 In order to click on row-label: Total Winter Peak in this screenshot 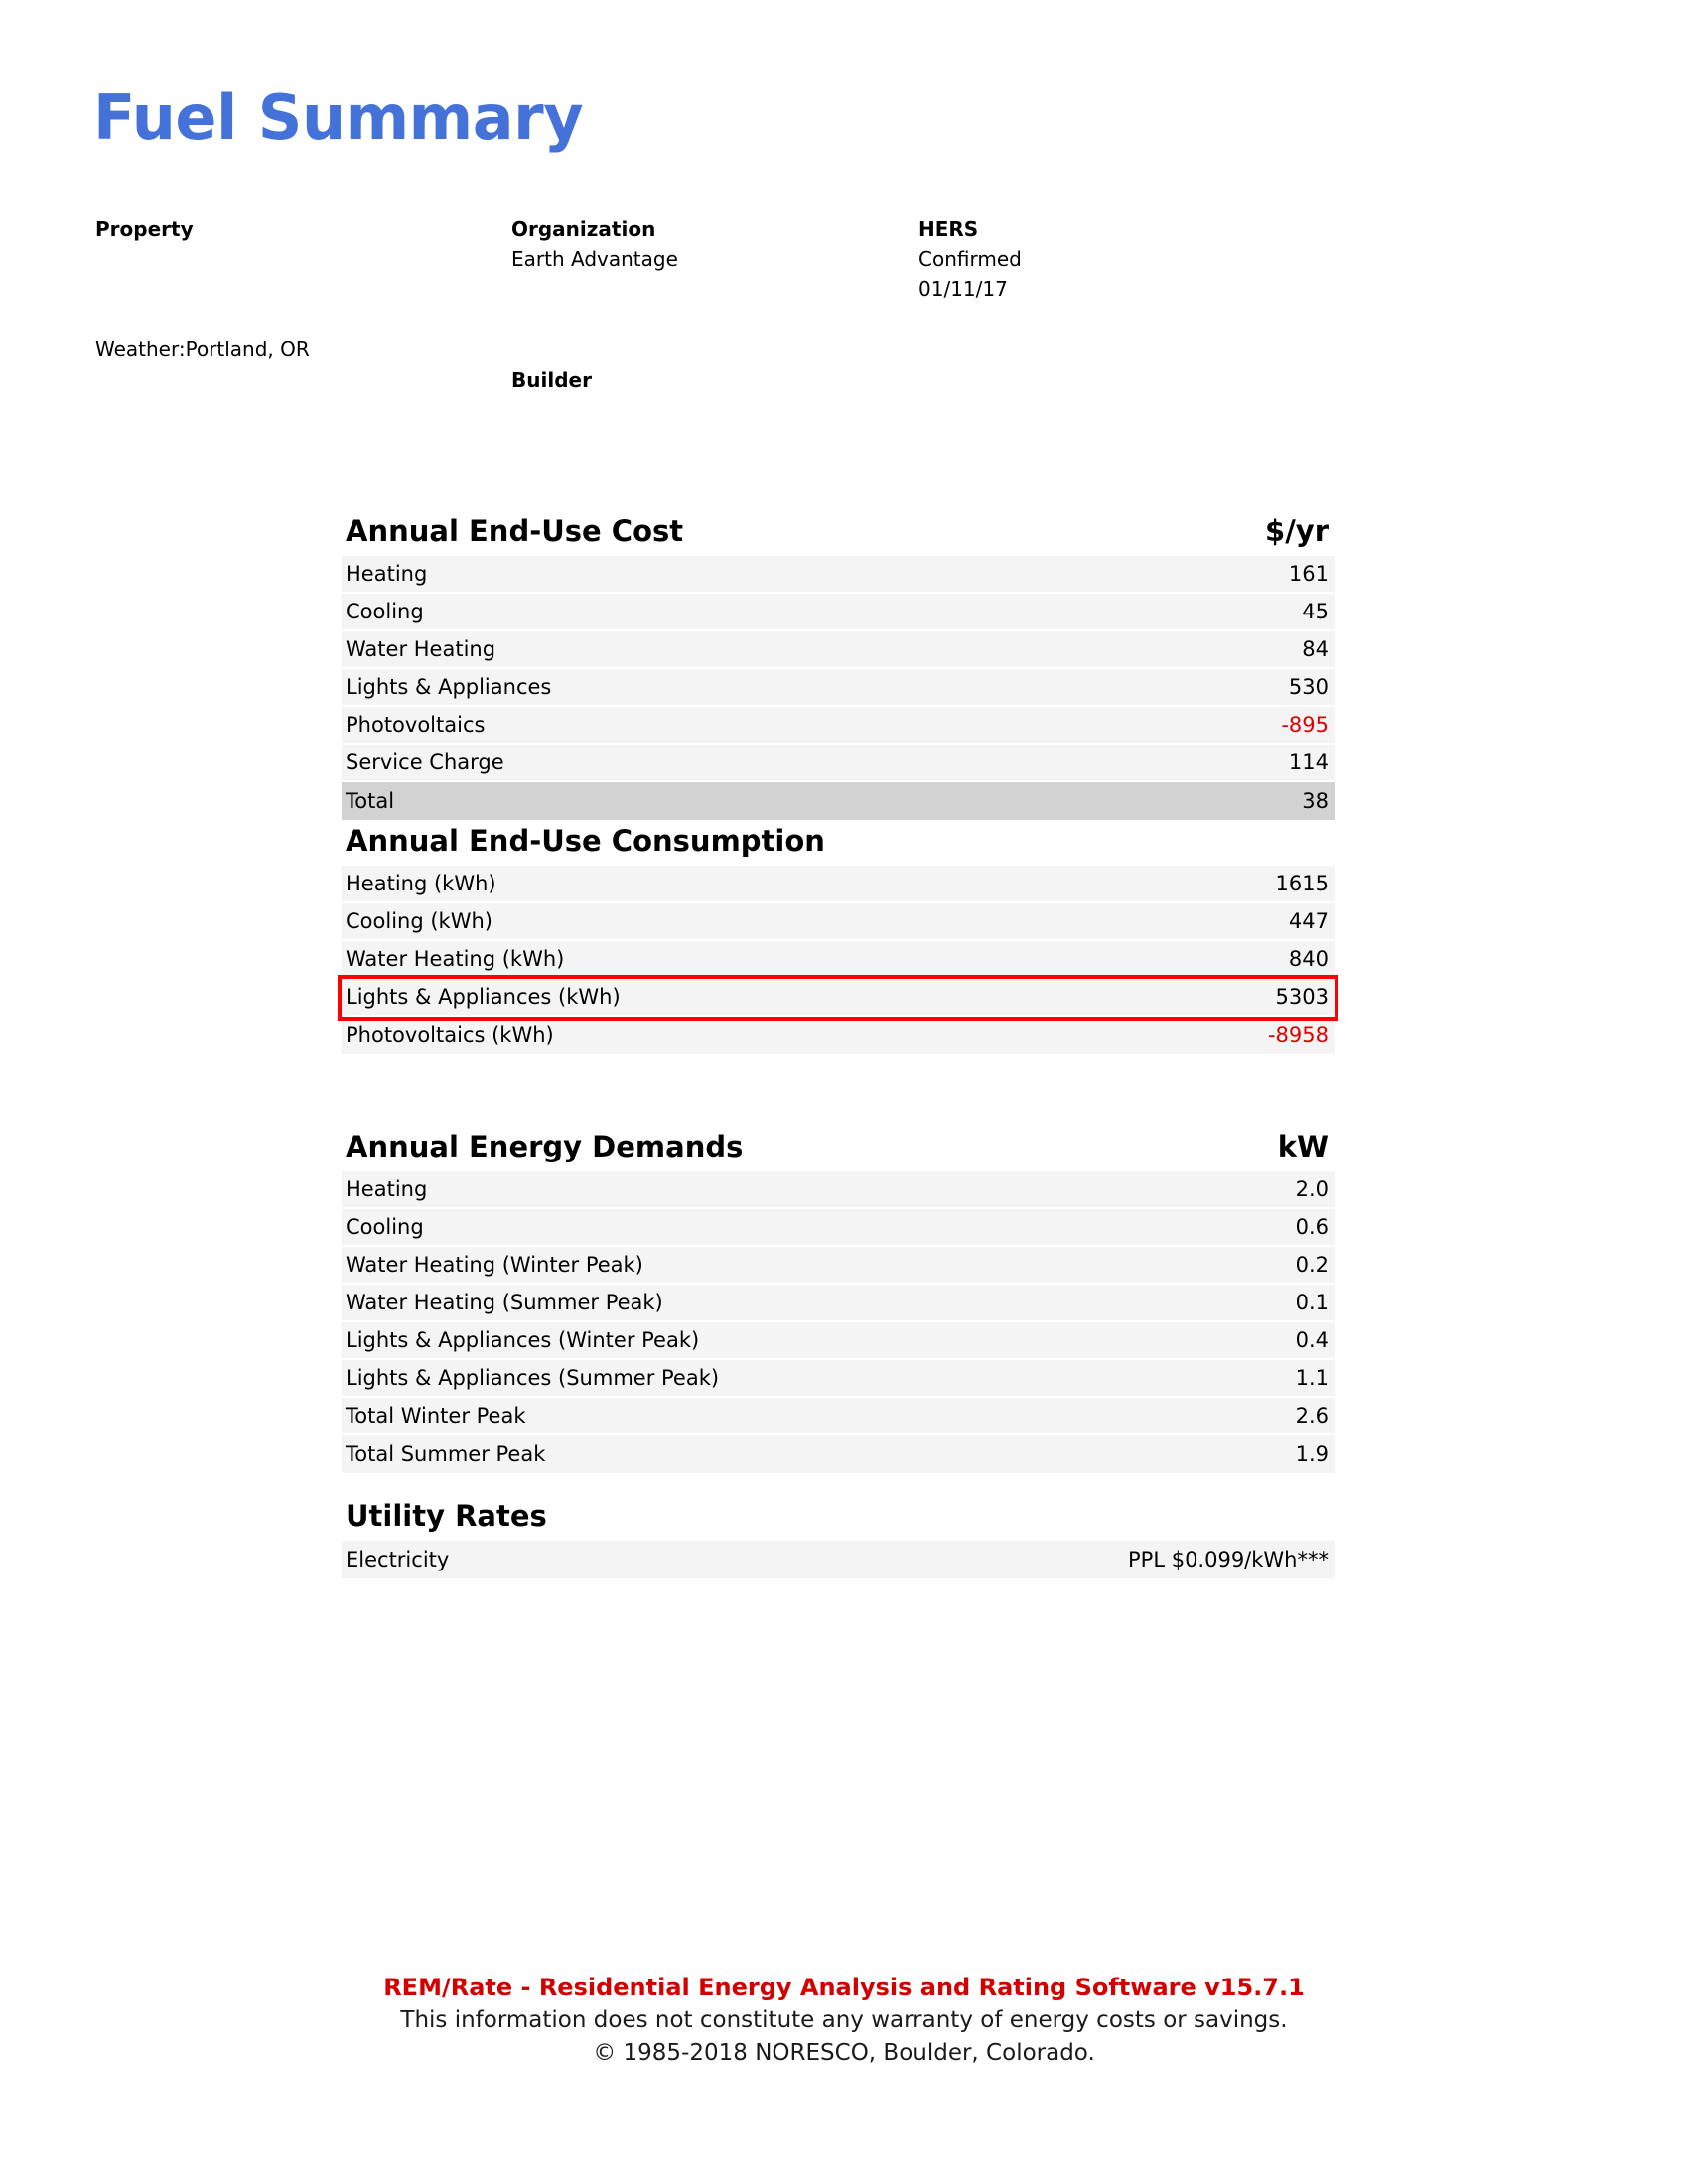, I will do `click(436, 1416)`.